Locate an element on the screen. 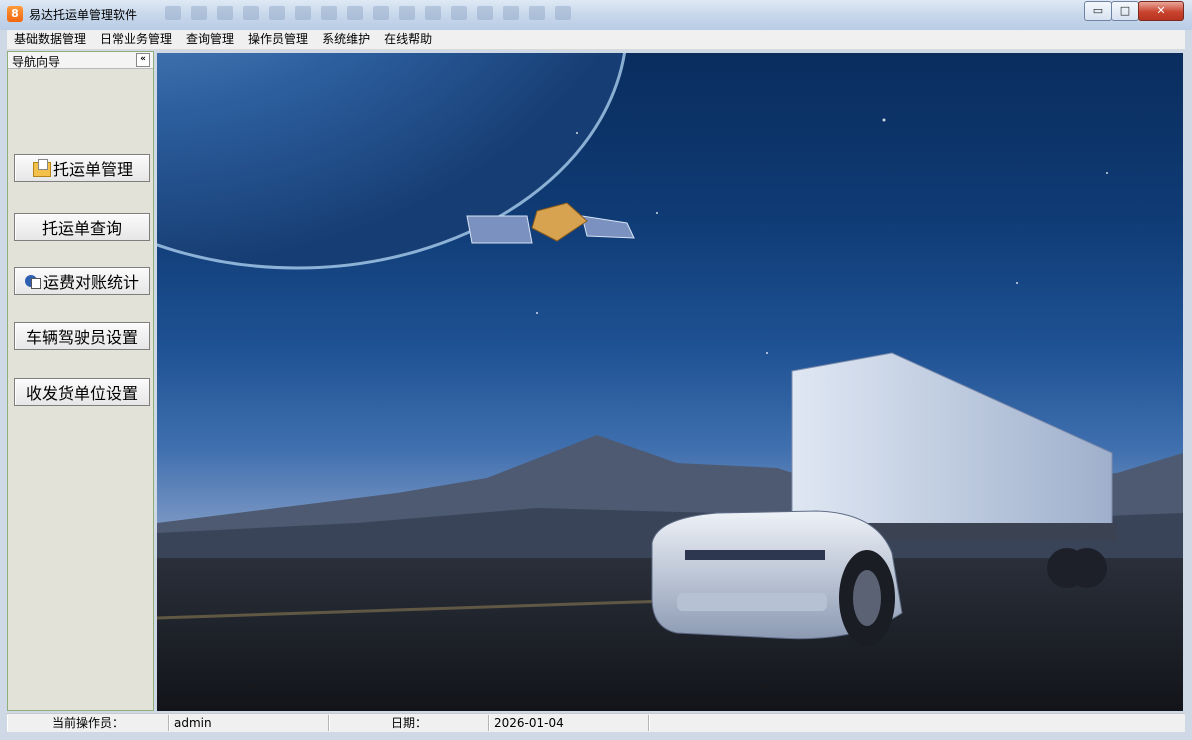  nav-button-label: 车辆驾驶员设置 is located at coordinates (81, 337).